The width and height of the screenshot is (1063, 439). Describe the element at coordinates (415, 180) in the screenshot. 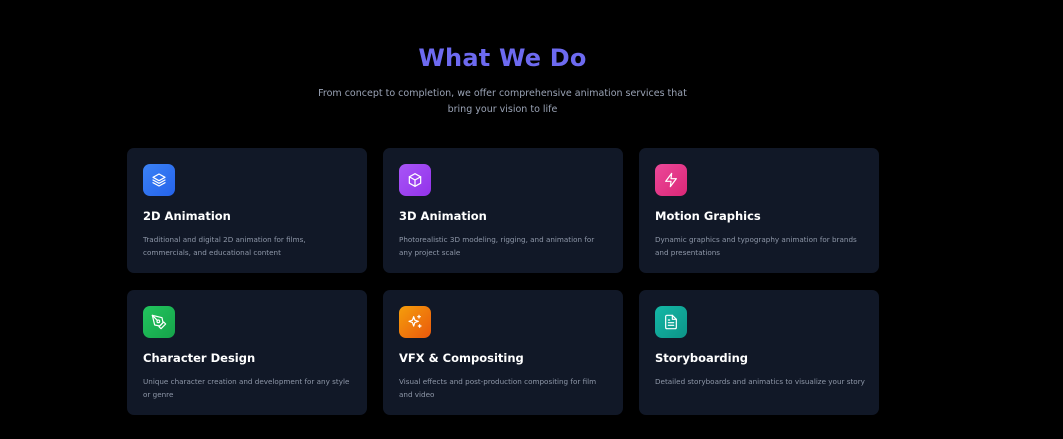

I see `cube-icon` at that location.